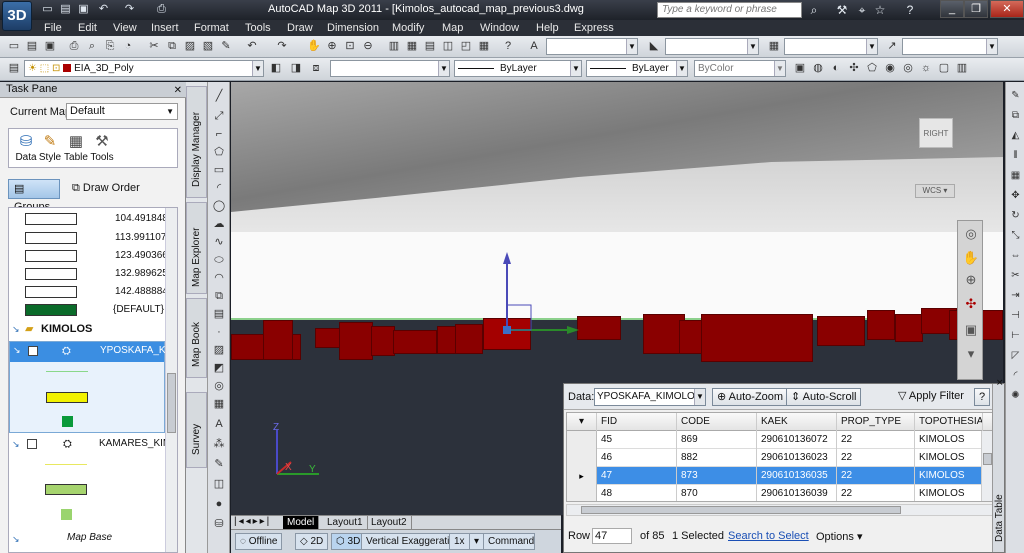 The width and height of the screenshot is (1024, 553). What do you see at coordinates (14, 46) in the screenshot?
I see `new-icon: ▭` at bounding box center [14, 46].